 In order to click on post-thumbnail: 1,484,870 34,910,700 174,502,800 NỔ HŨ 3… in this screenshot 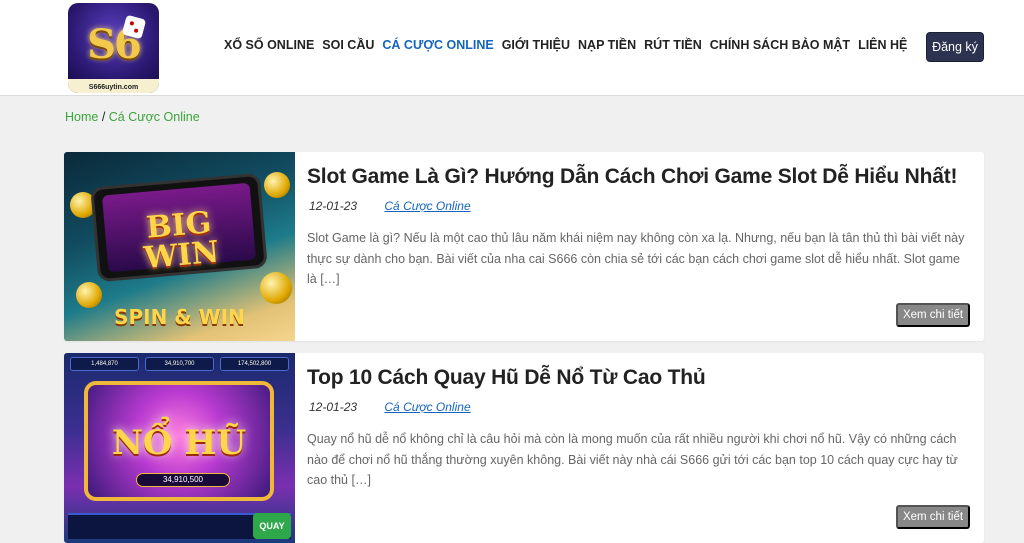, I will do `click(179, 448)`.